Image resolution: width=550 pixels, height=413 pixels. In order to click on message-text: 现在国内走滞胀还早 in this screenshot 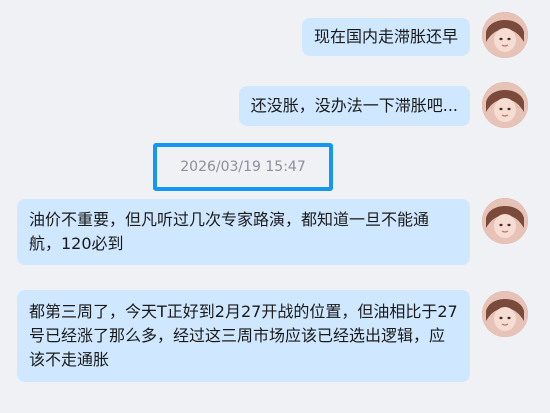, I will do `click(385, 36)`.